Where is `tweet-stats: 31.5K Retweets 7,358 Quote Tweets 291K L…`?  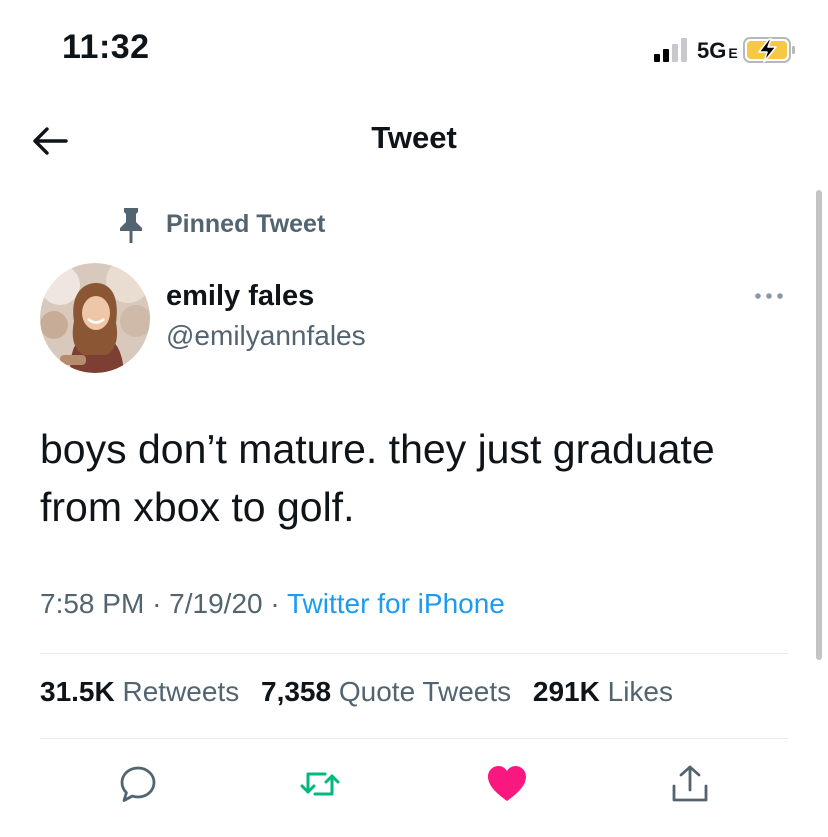 tweet-stats: 31.5K Retweets 7,358 Quote Tweets 291K L… is located at coordinates (363, 692).